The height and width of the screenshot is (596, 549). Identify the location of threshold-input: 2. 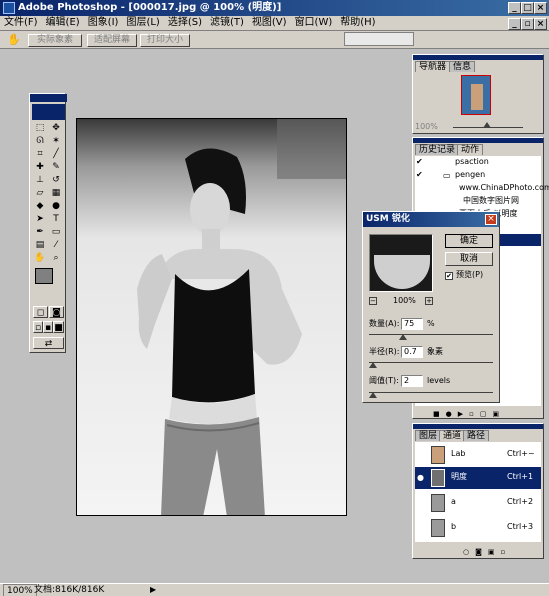
(412, 381).